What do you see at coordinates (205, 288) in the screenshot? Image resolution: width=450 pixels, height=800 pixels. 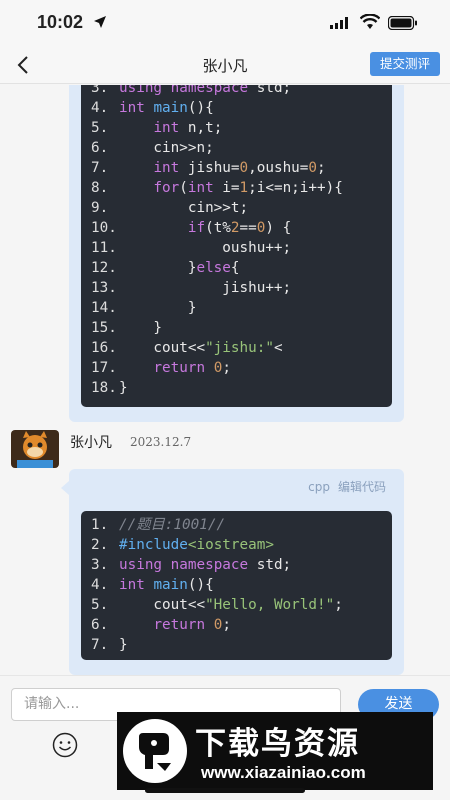 I see `code-text: jishu++;` at bounding box center [205, 288].